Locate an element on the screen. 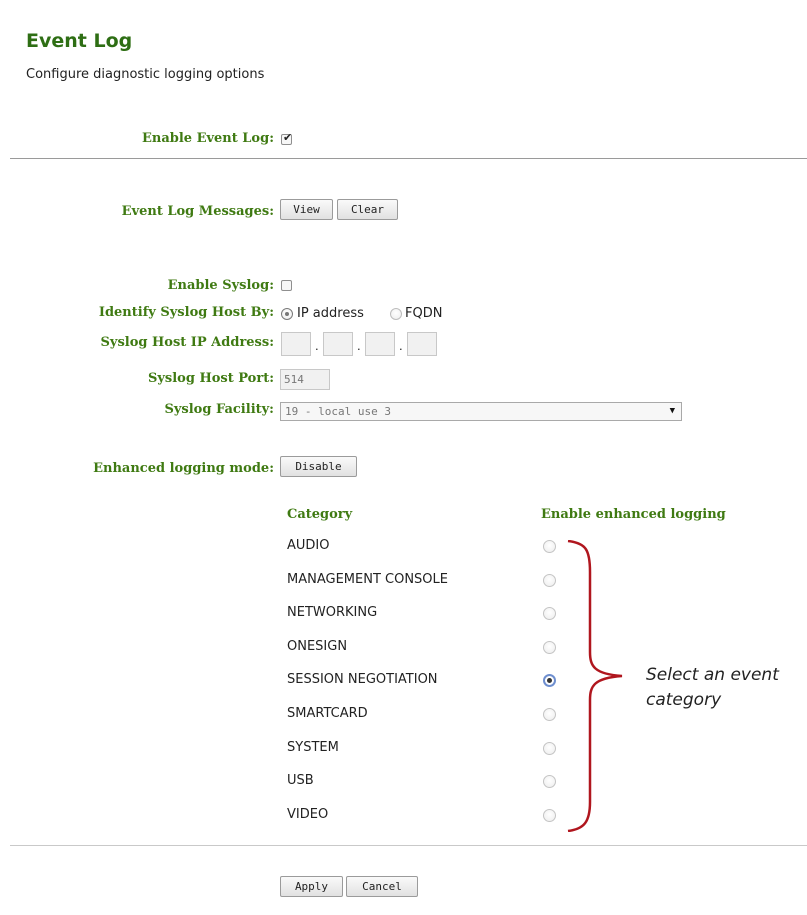 This screenshot has height=915, width=807. ip-octet-4-input is located at coordinates (422, 344).